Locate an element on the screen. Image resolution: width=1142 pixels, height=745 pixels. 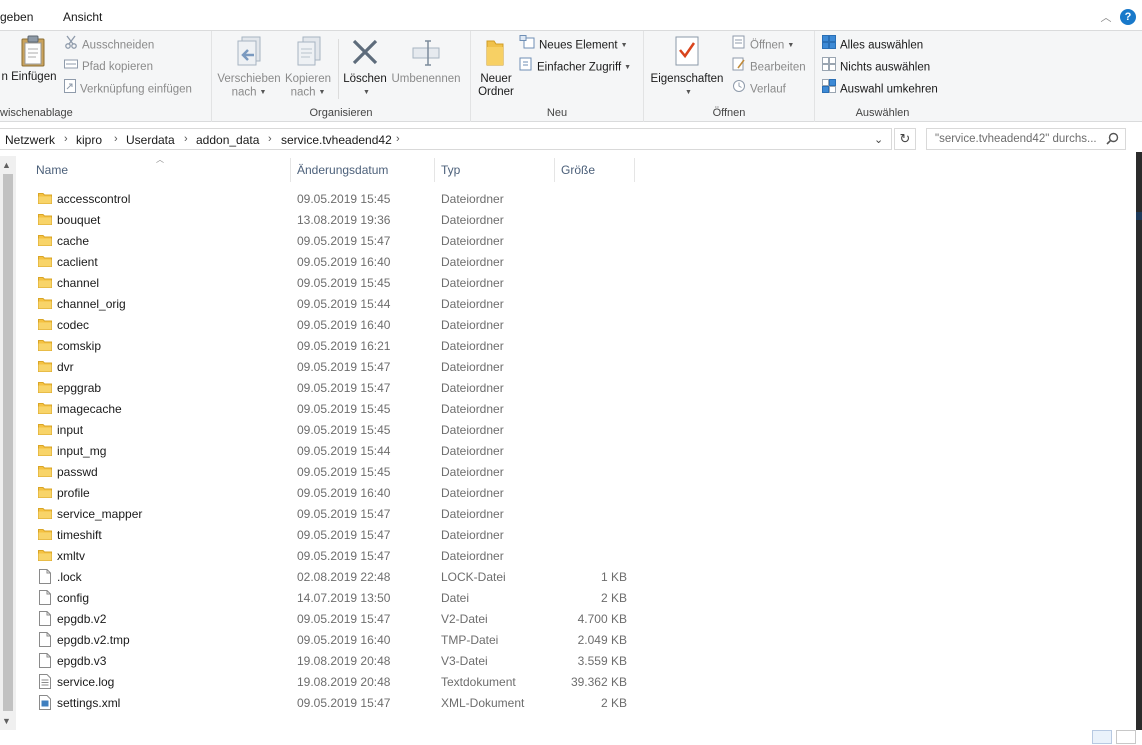
new-folder-button: Neuer Ordner is located at coordinates (496, 67).